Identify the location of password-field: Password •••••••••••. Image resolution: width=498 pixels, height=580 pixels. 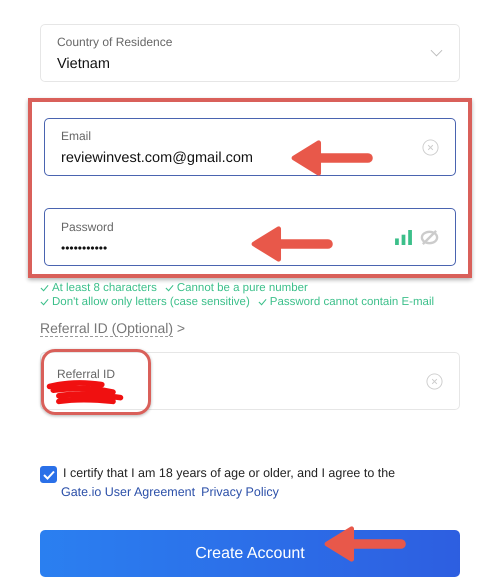
(250, 237).